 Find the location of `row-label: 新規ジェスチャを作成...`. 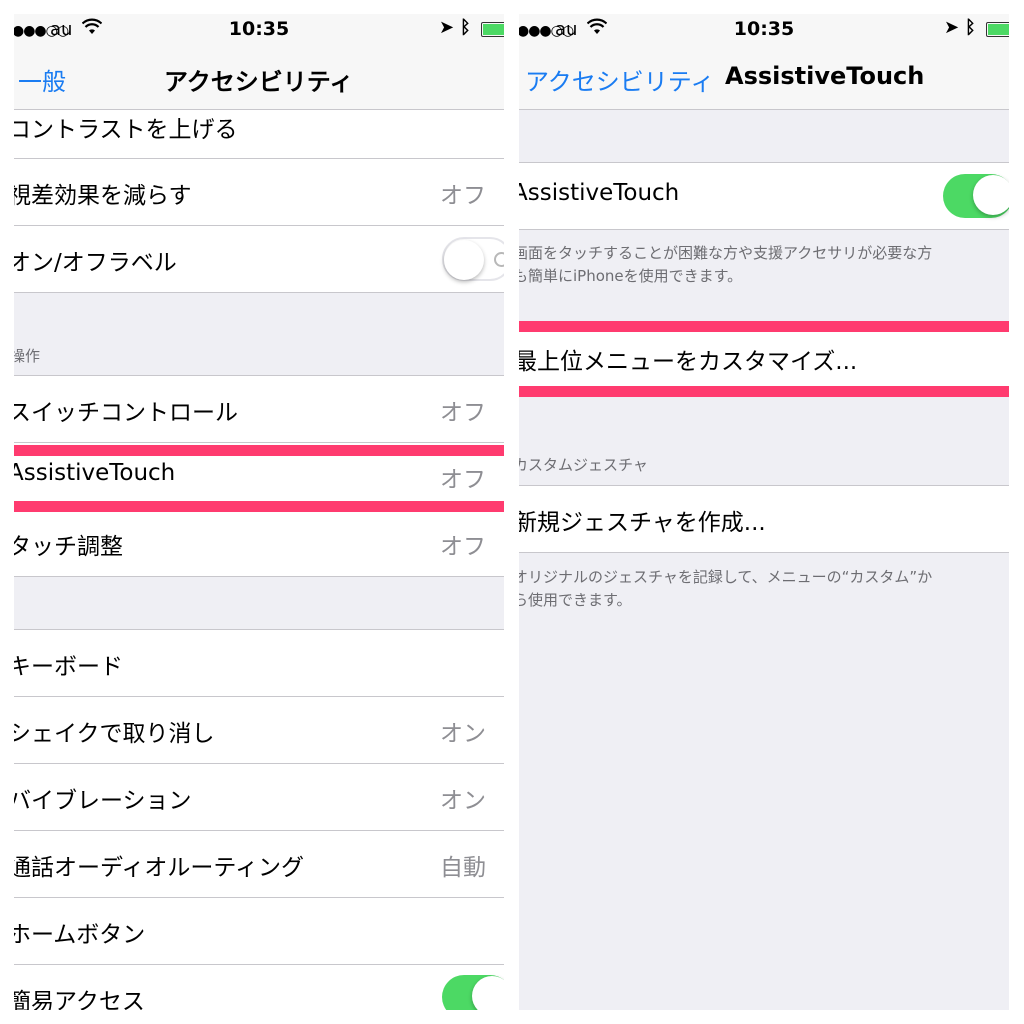

row-label: 新規ジェスチャを作成... is located at coordinates (642, 523).